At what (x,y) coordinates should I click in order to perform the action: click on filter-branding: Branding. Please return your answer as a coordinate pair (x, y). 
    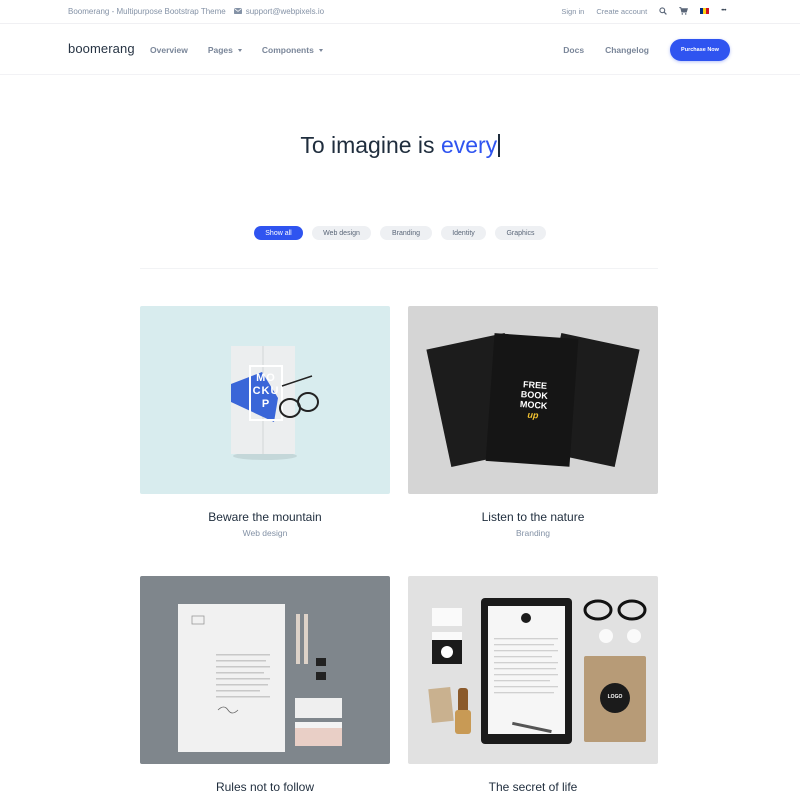
    Looking at the image, I should click on (406, 233).